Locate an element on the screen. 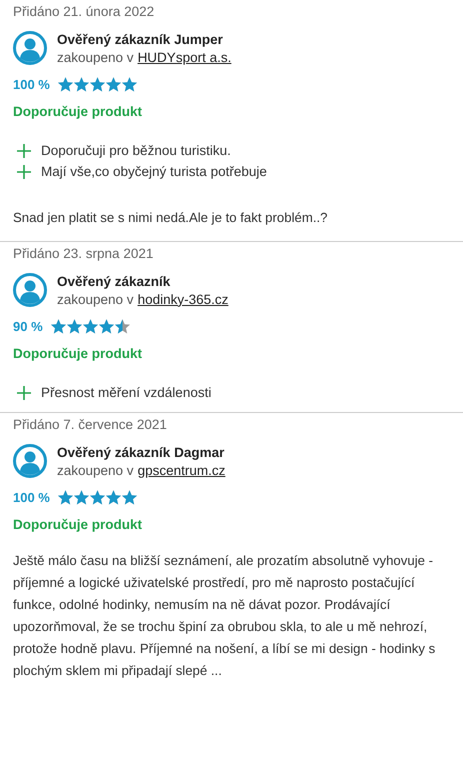 The height and width of the screenshot is (780, 463). review-date: Přidáno 21. února 2022 is located at coordinates (84, 11).